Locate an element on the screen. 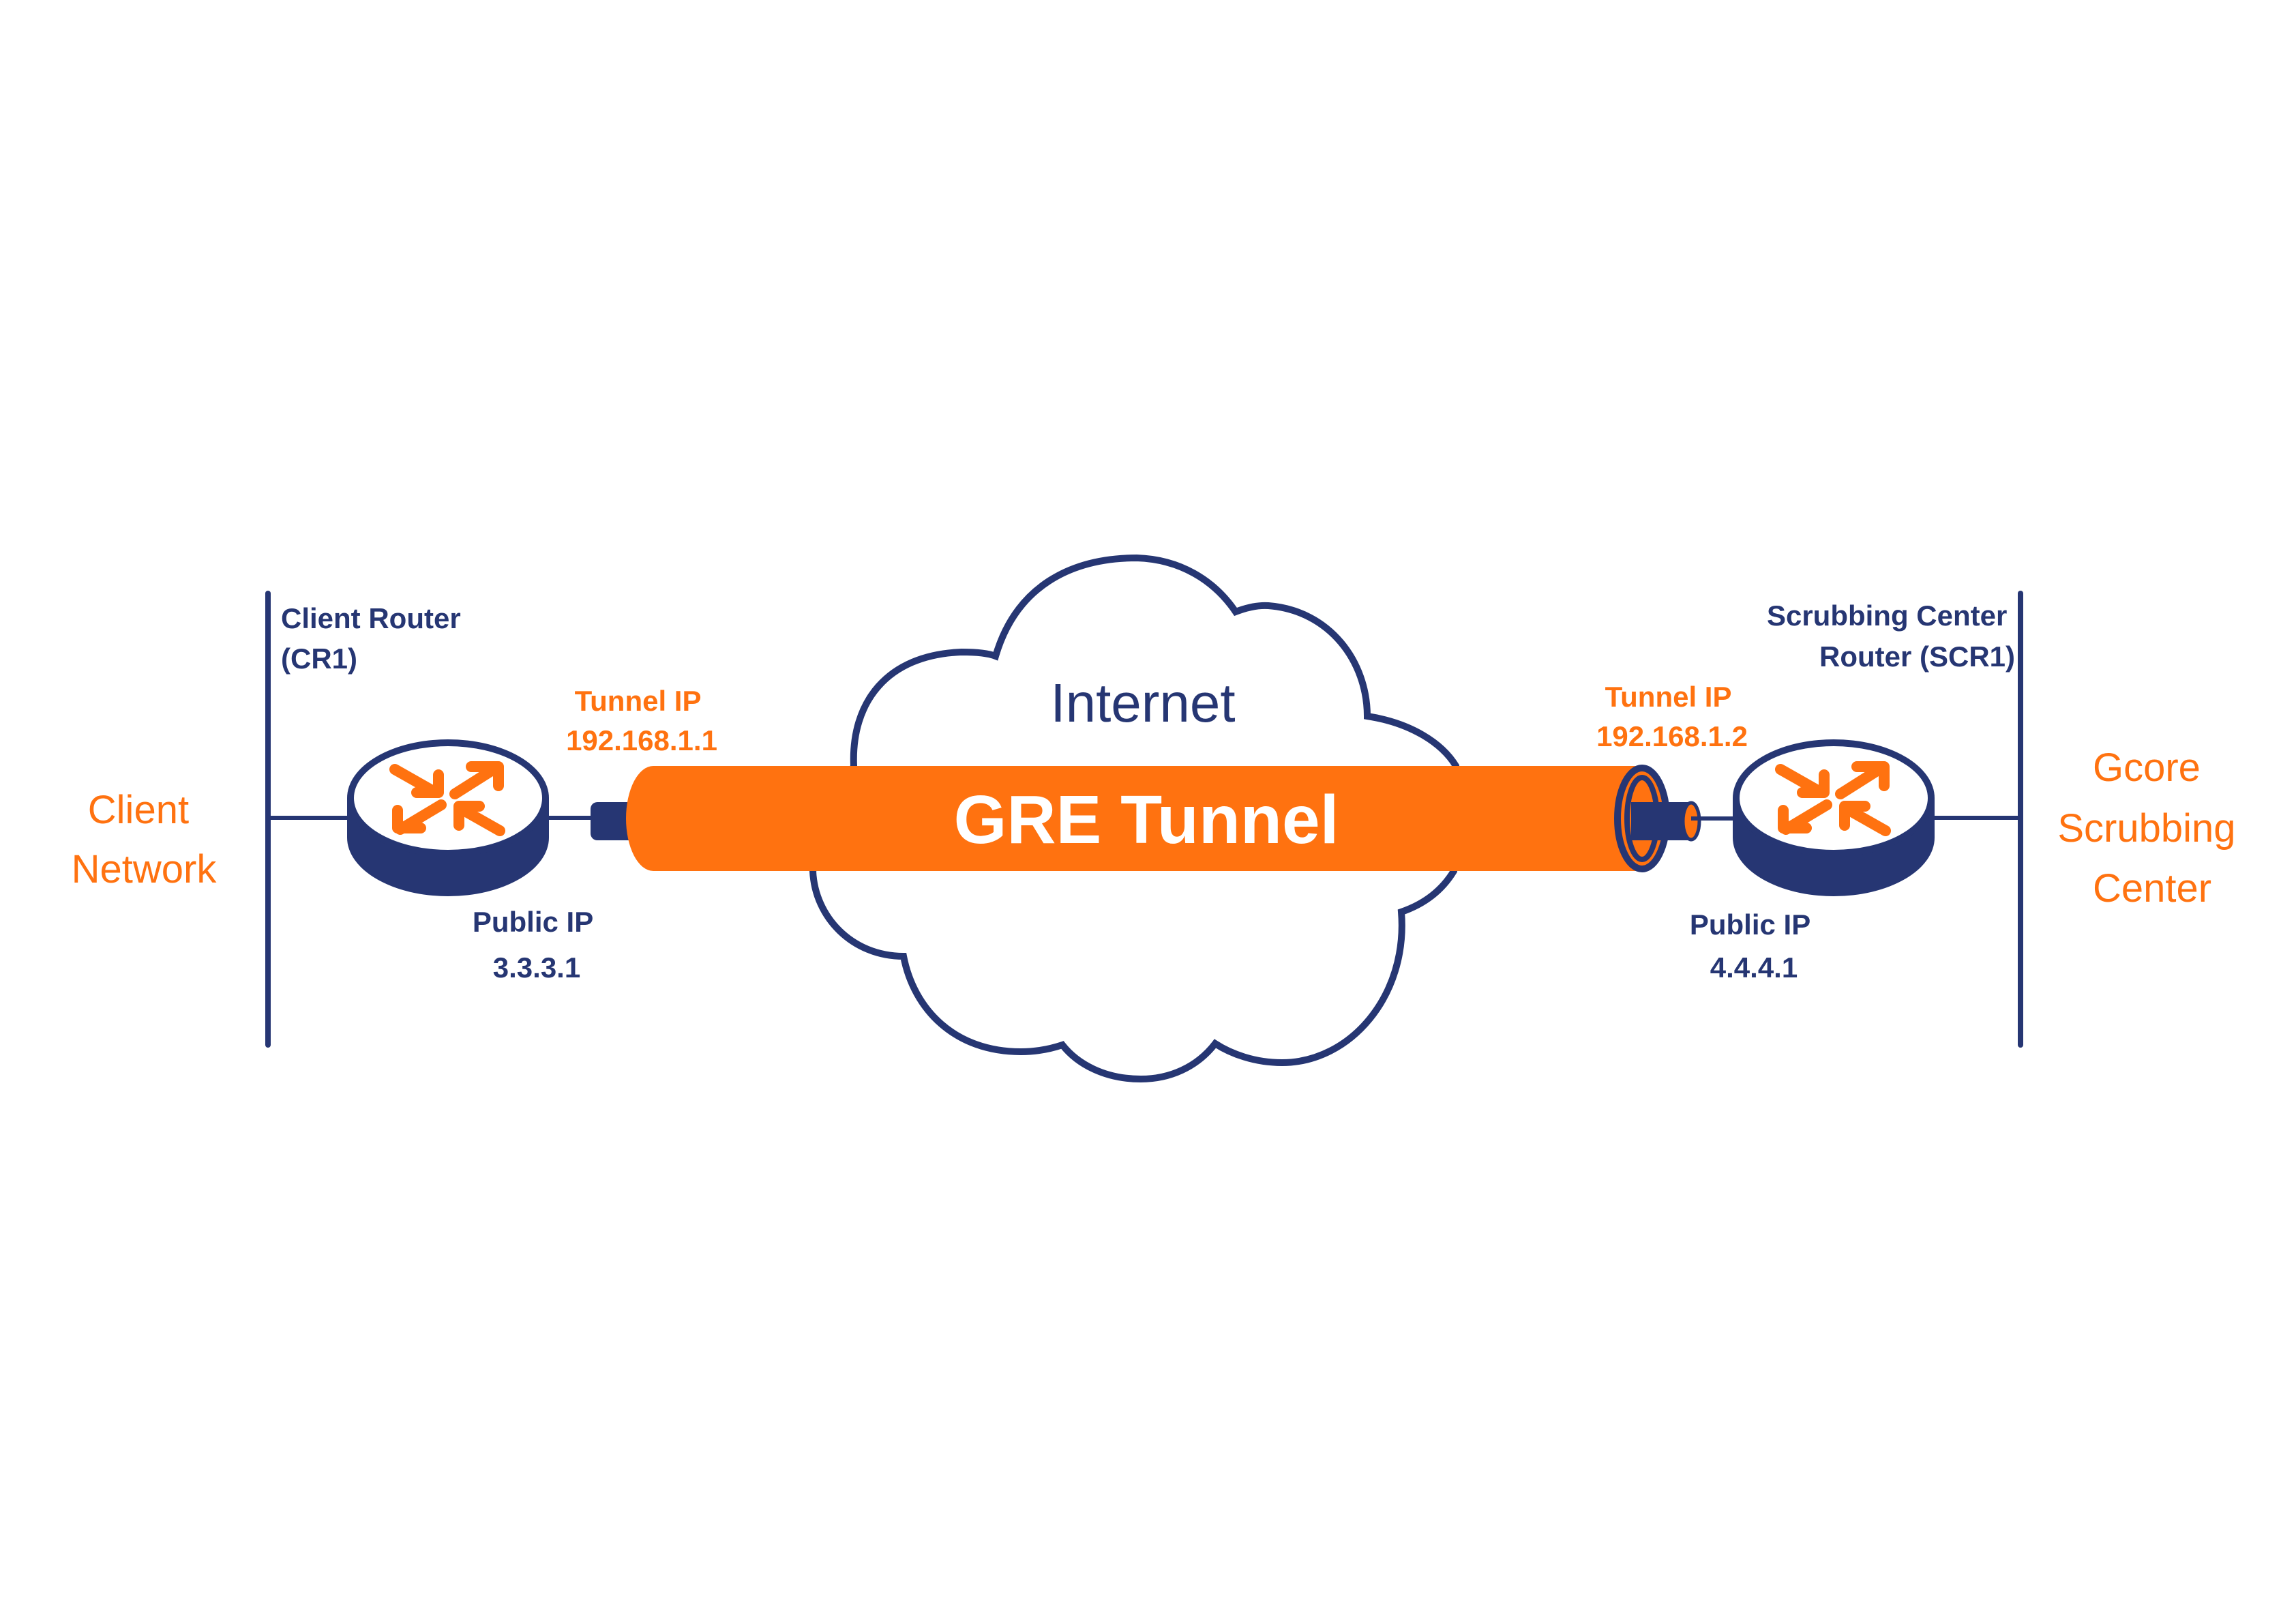 This screenshot has height=1624, width=2296. scrubbing-router-icon is located at coordinates (1834, 817).